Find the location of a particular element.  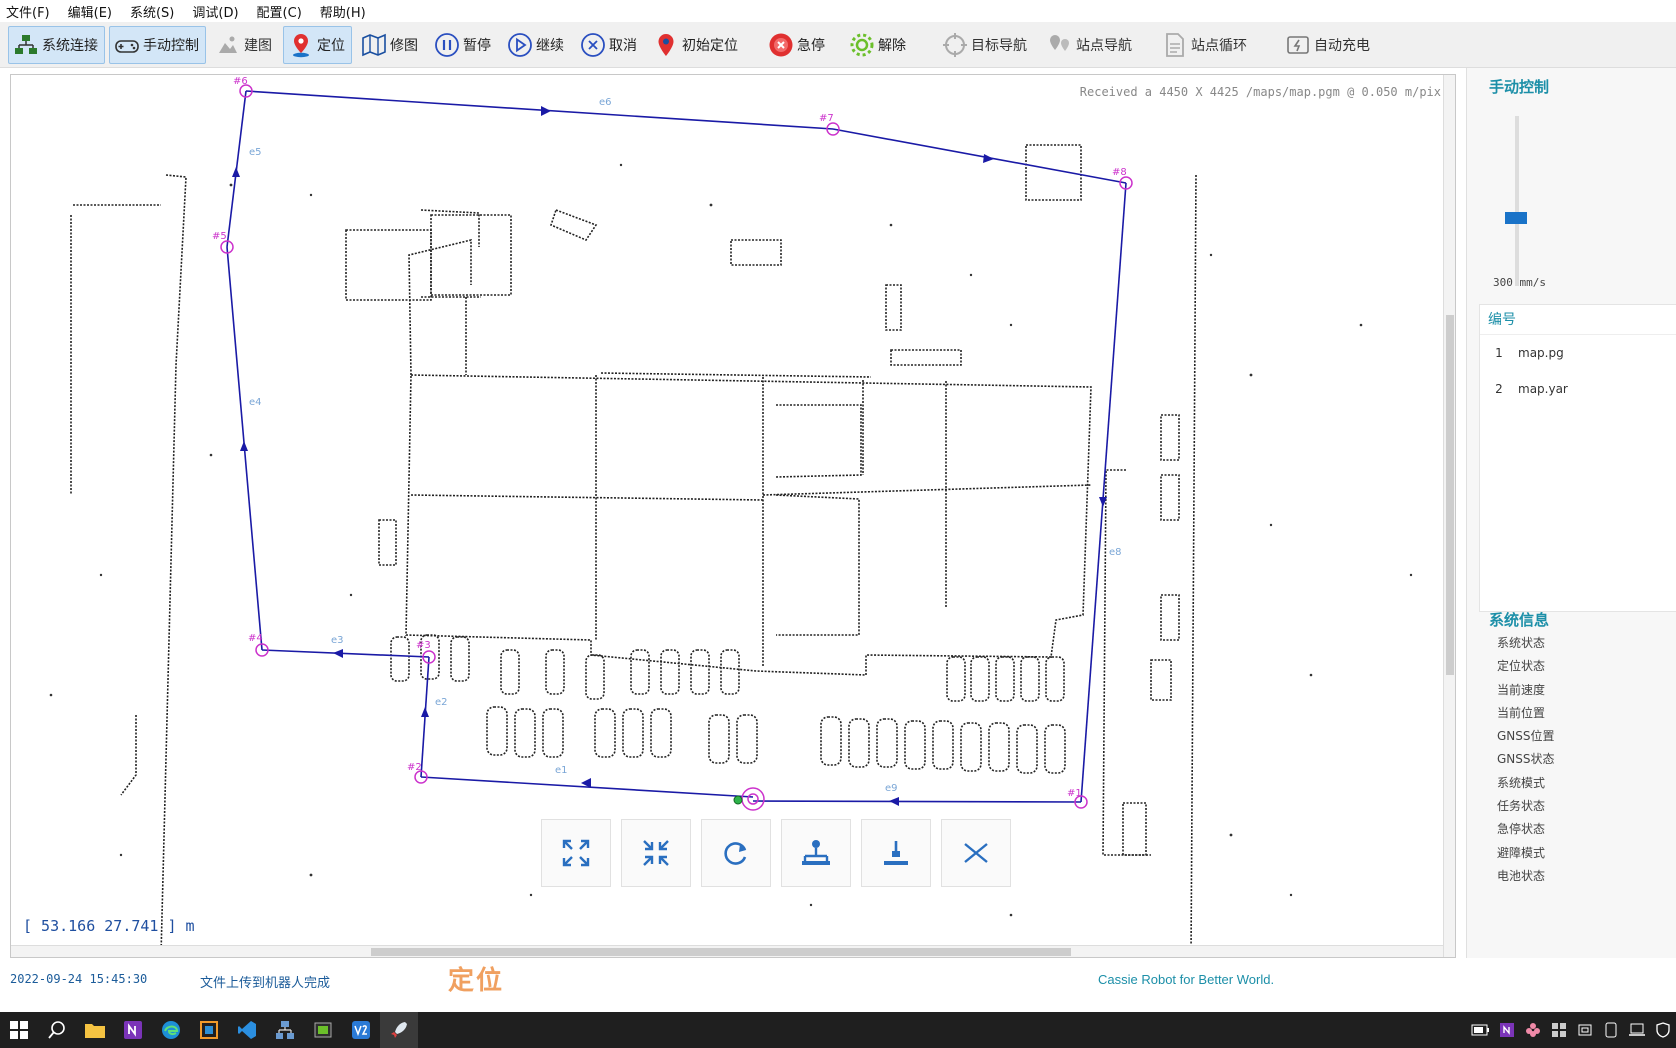

menu-help: 帮助(H) is located at coordinates (343, 11).